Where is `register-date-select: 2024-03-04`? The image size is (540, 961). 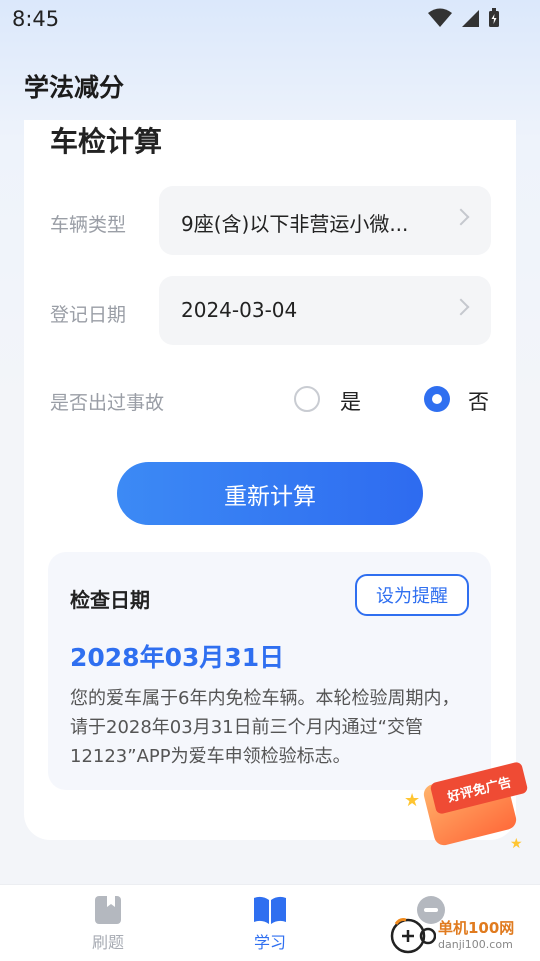
register-date-select: 2024-03-04 is located at coordinates (325, 310).